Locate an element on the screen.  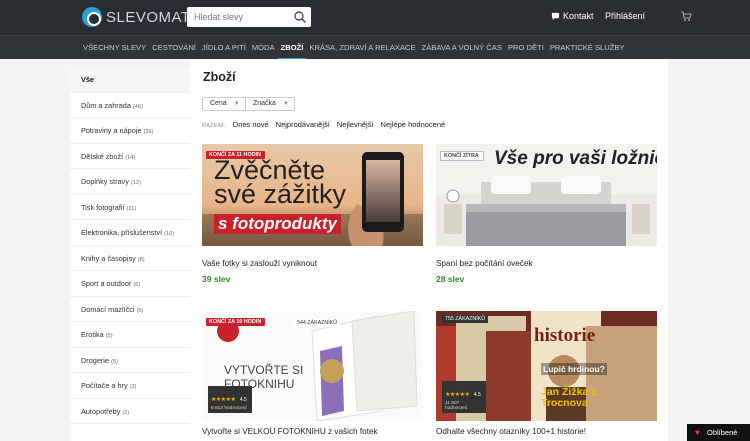
logo: SLEVOMAT is located at coordinates (136, 17).